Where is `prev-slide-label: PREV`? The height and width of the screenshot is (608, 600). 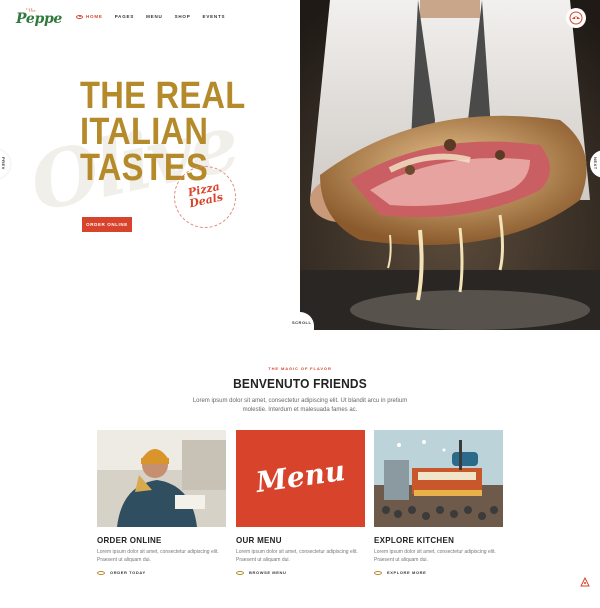 prev-slide-label: PREV is located at coordinates (3, 163).